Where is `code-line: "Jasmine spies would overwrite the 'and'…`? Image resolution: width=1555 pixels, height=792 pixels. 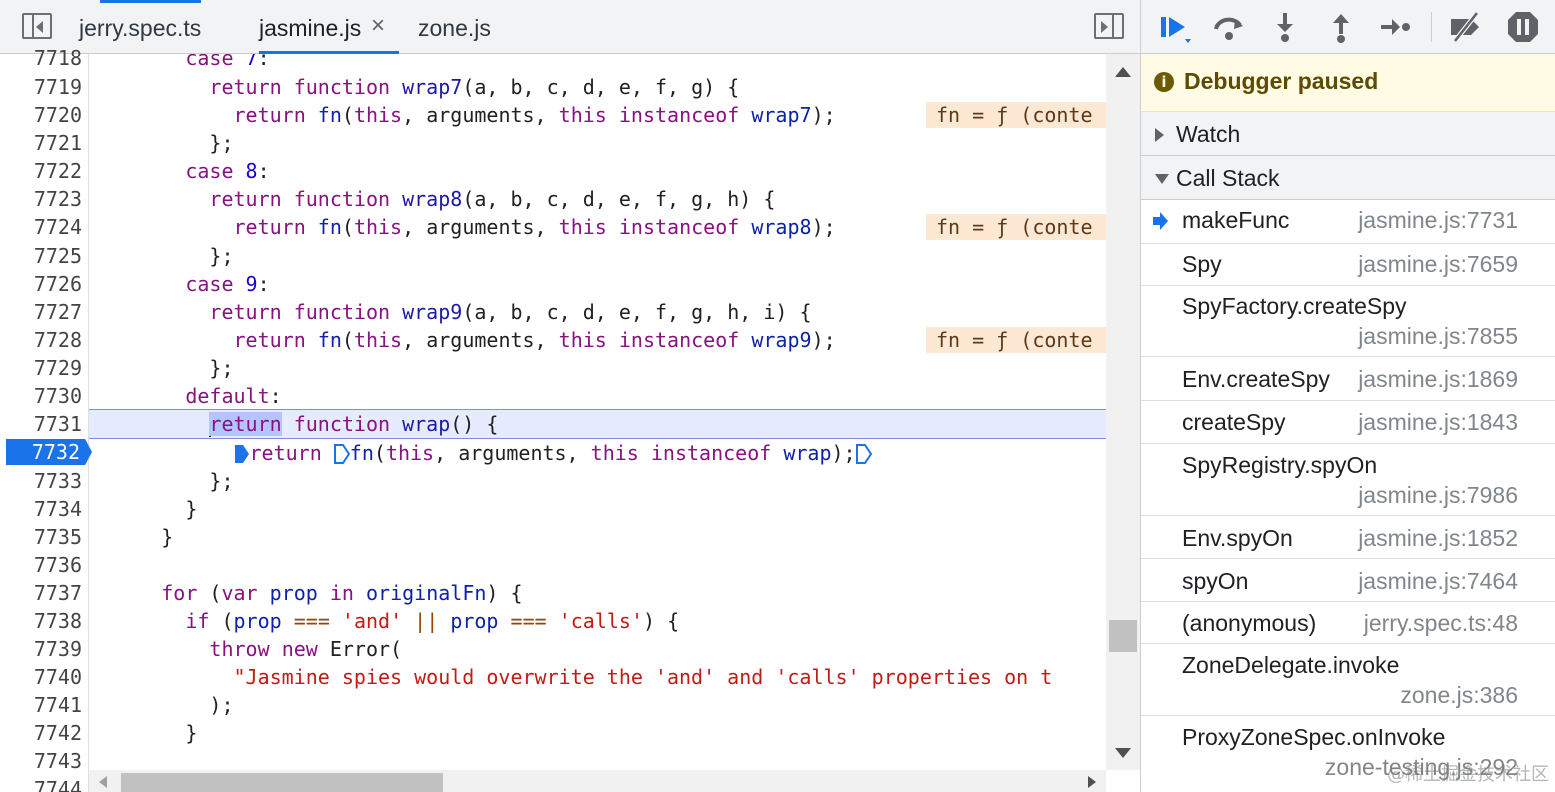
code-line: "Jasmine spies would overwrite the 'and'… is located at coordinates (643, 677).